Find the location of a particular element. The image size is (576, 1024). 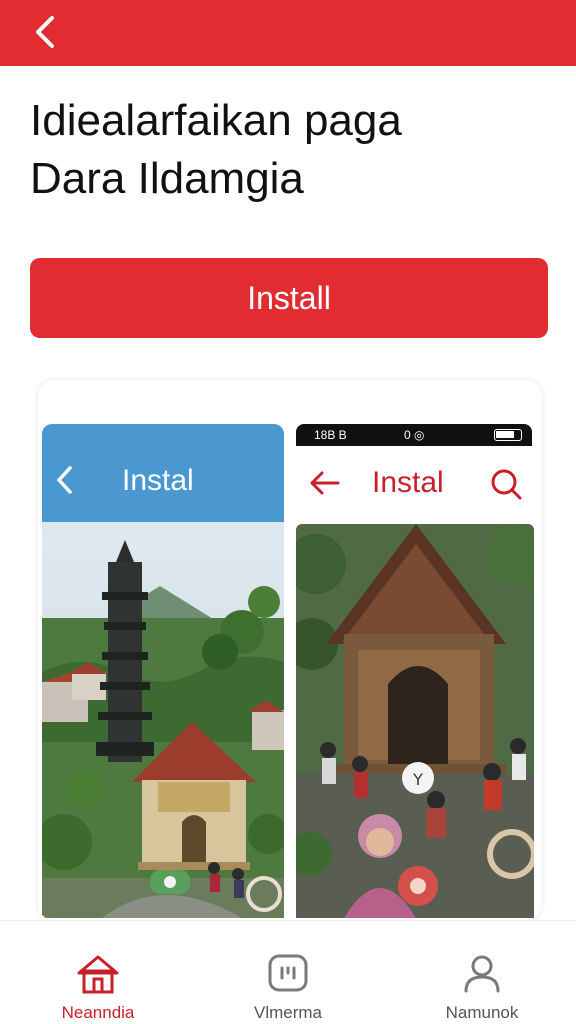

status-bar: 18B B 0 ◎ is located at coordinates (414, 435).